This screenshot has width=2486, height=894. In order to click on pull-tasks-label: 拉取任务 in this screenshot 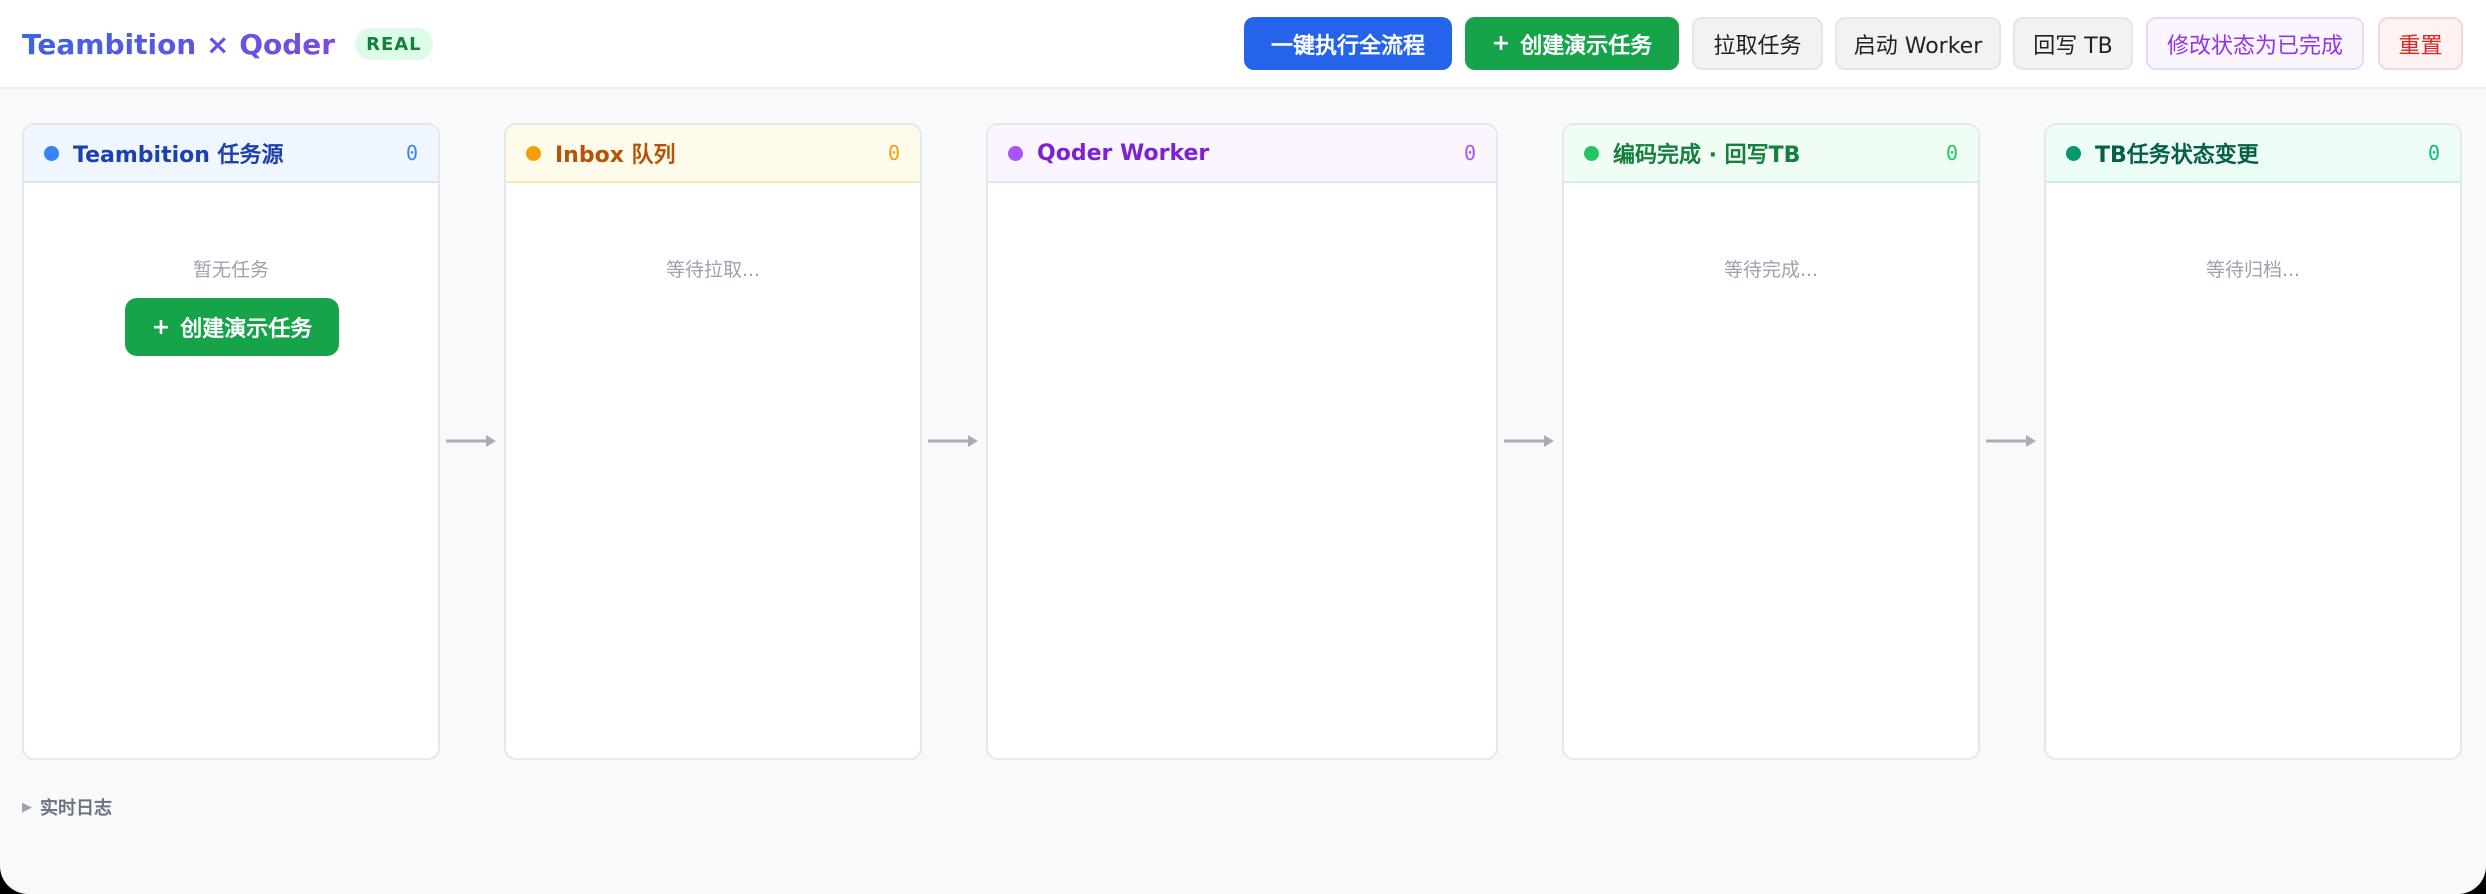, I will do `click(1757, 46)`.